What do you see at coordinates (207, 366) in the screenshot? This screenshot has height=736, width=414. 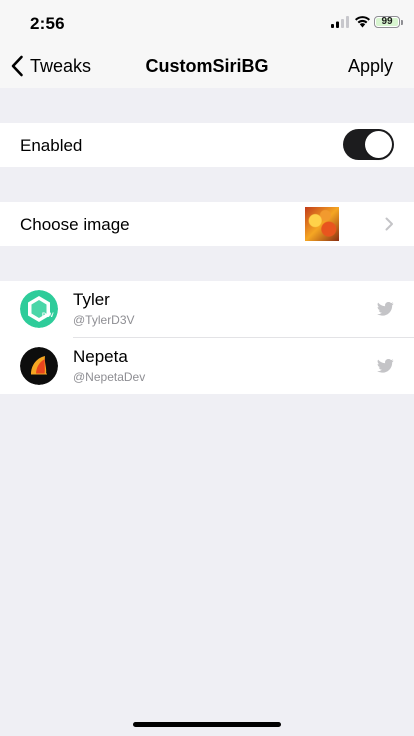 I see `list-item: Nepeta @NepetaDev` at bounding box center [207, 366].